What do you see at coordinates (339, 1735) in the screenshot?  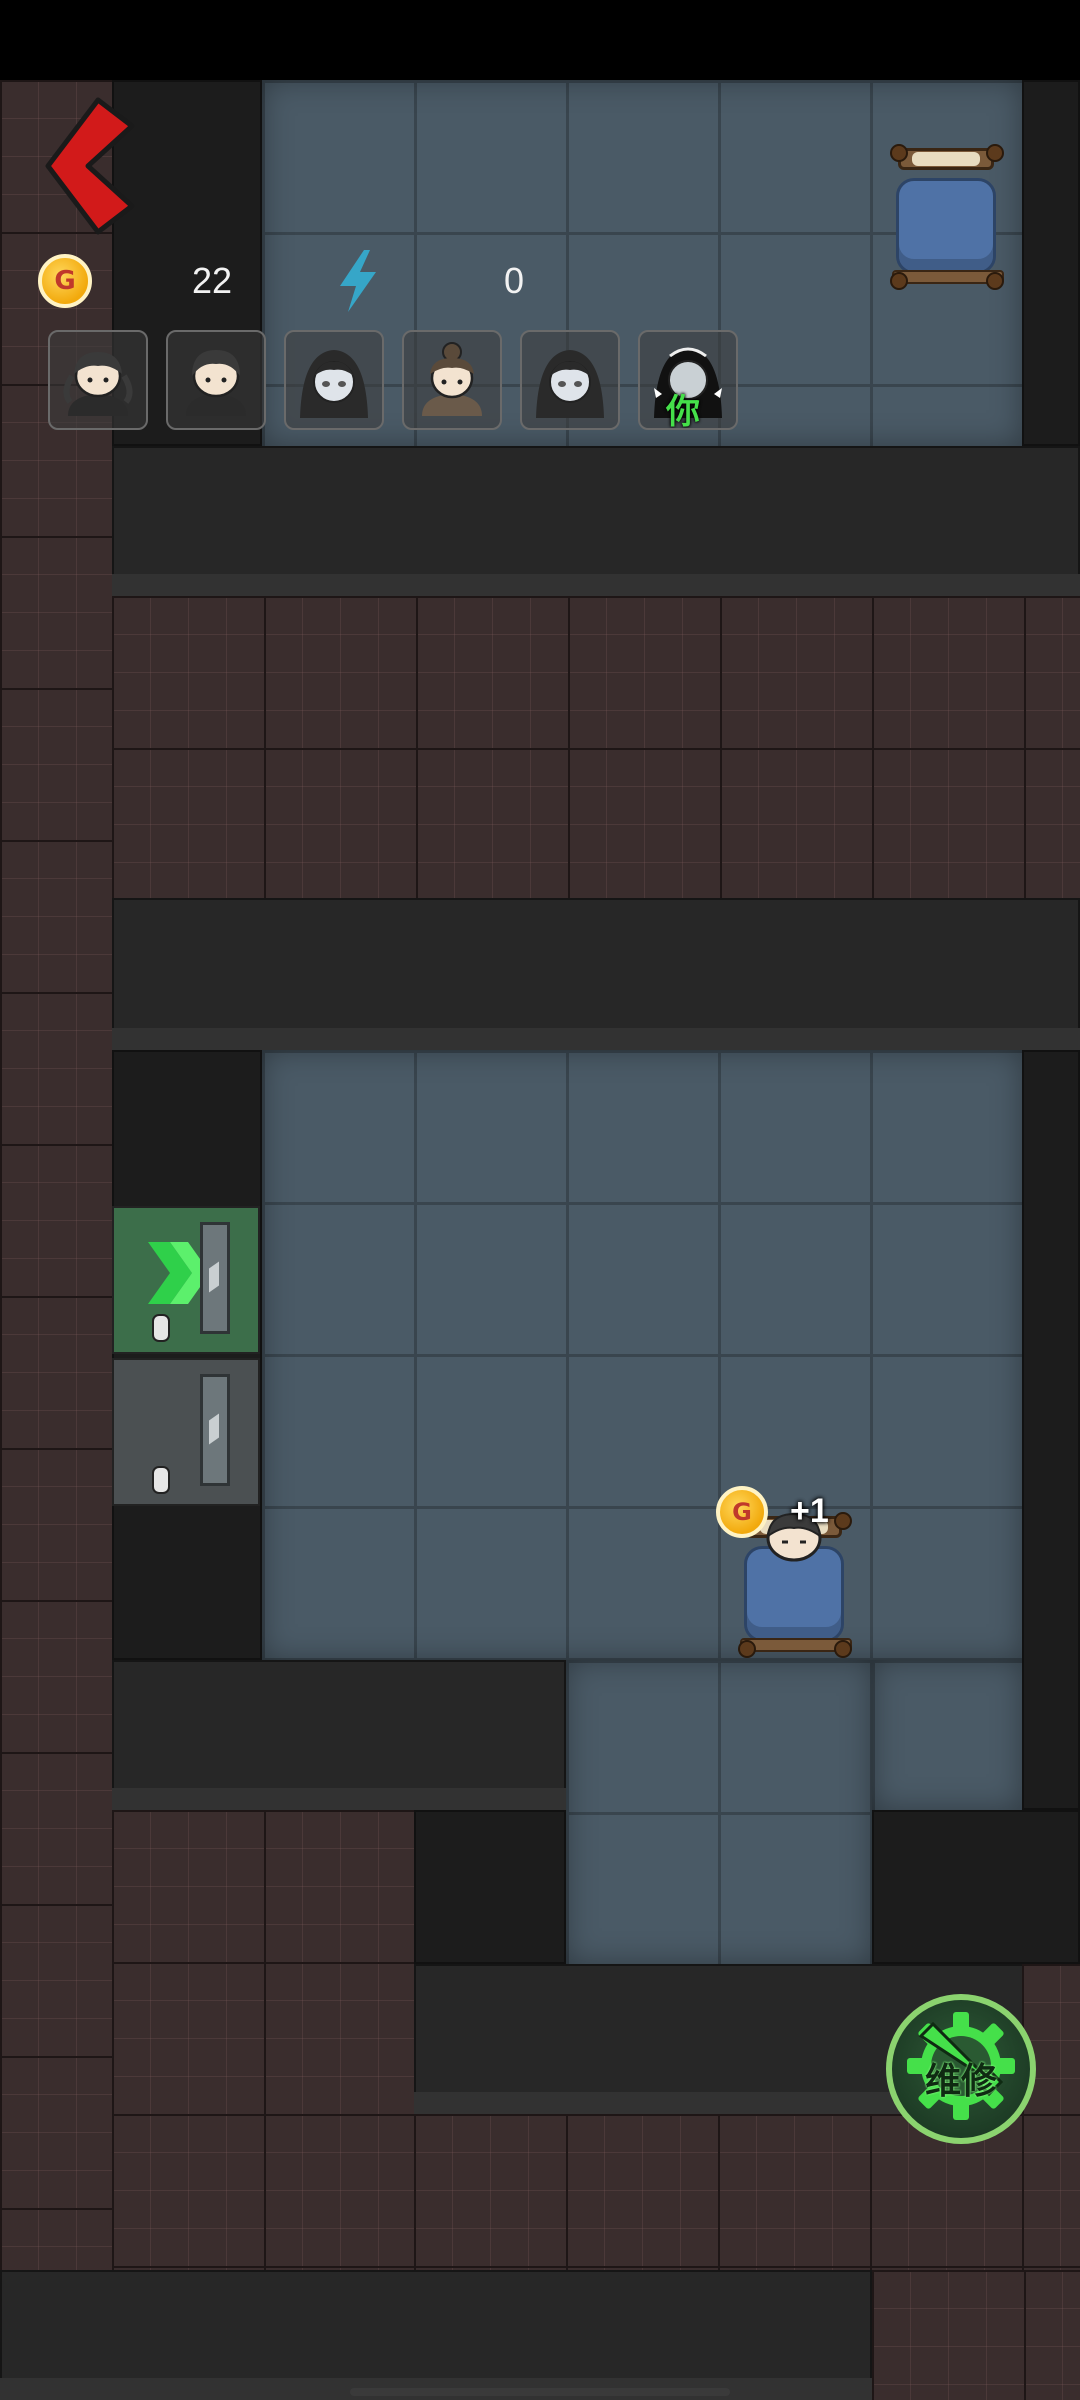 I see `wall-main-room-bottom-left` at bounding box center [339, 1735].